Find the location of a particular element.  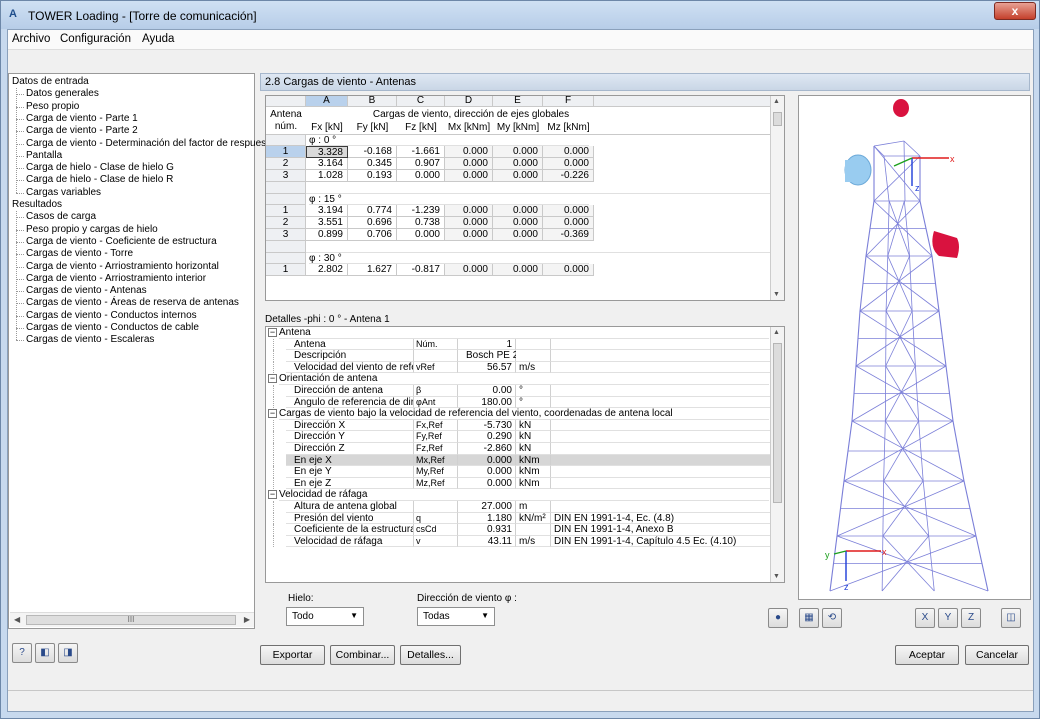

accept-button: Aceptar is located at coordinates (927, 655).